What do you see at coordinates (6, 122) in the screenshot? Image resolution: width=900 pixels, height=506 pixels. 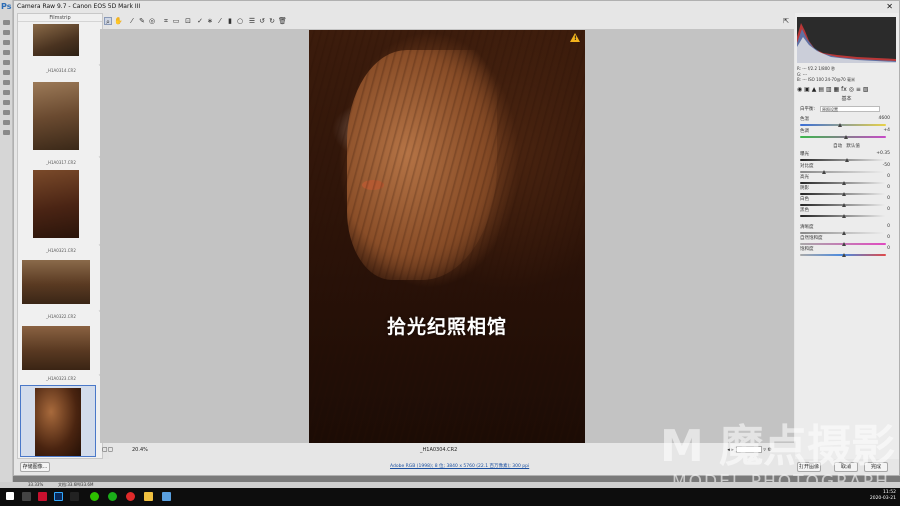 I see `hand-tool-icon` at bounding box center [6, 122].